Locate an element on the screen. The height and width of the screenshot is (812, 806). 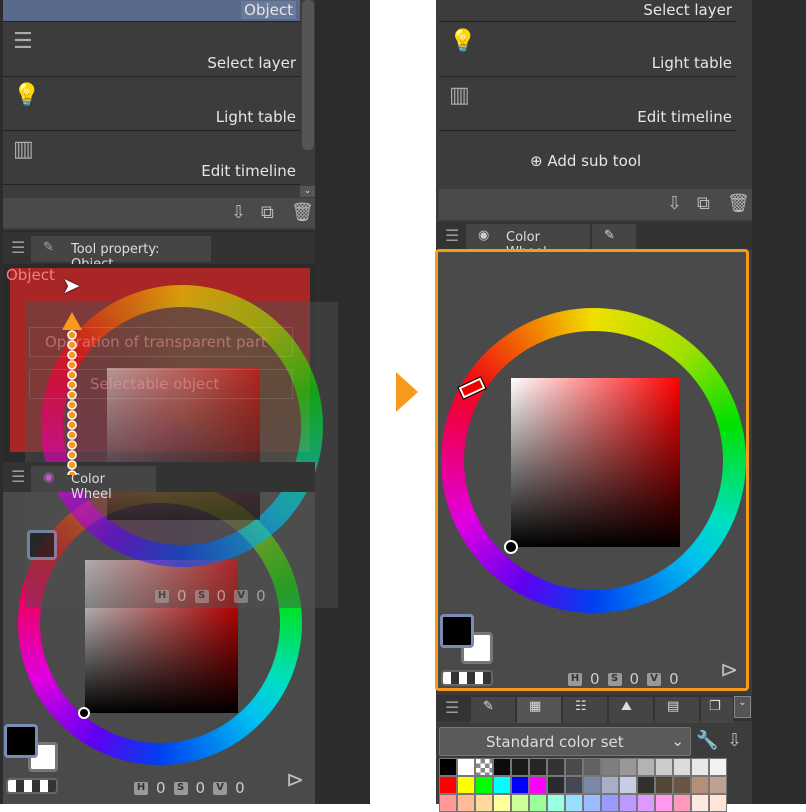
tab-timeline: ▤ is located at coordinates (677, 710).